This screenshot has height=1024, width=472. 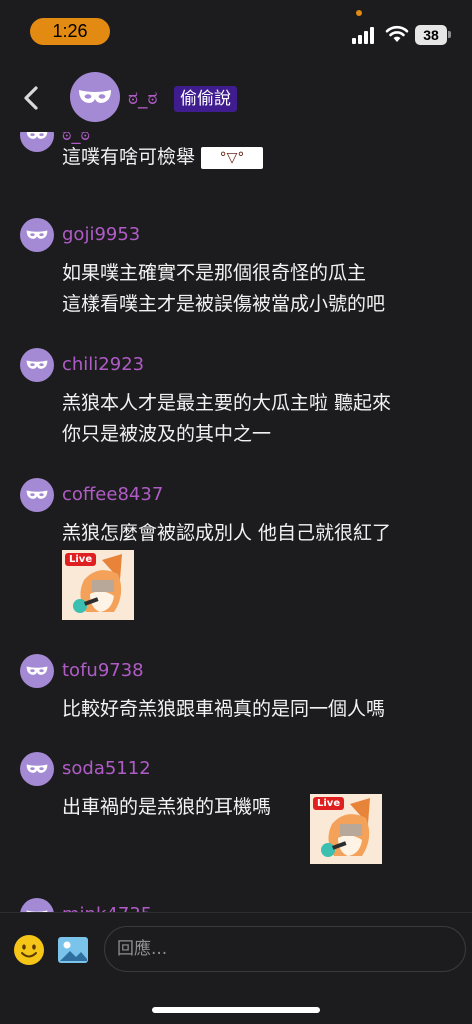 I want to click on comment-text: 這噗有啥可檢舉 °▽°, so click(x=163, y=157).